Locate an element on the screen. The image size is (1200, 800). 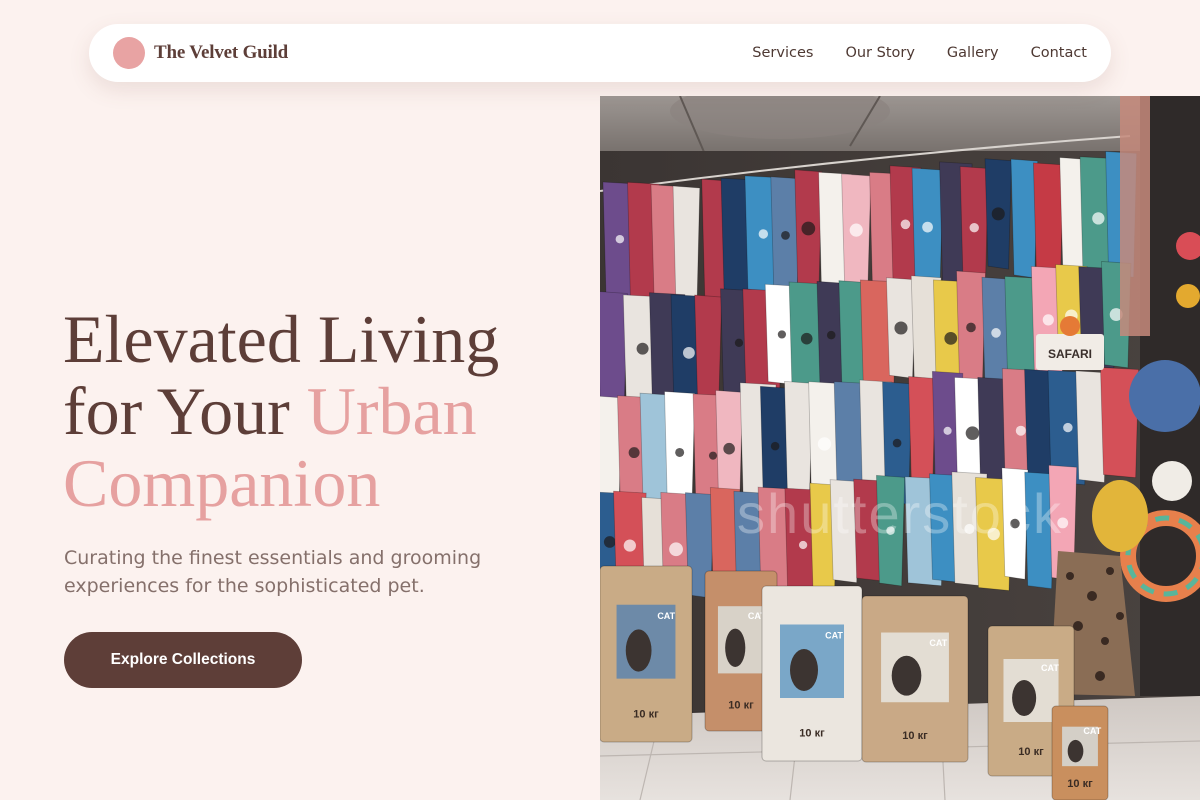
nav-link-gallery: Gallery is located at coordinates (973, 53).